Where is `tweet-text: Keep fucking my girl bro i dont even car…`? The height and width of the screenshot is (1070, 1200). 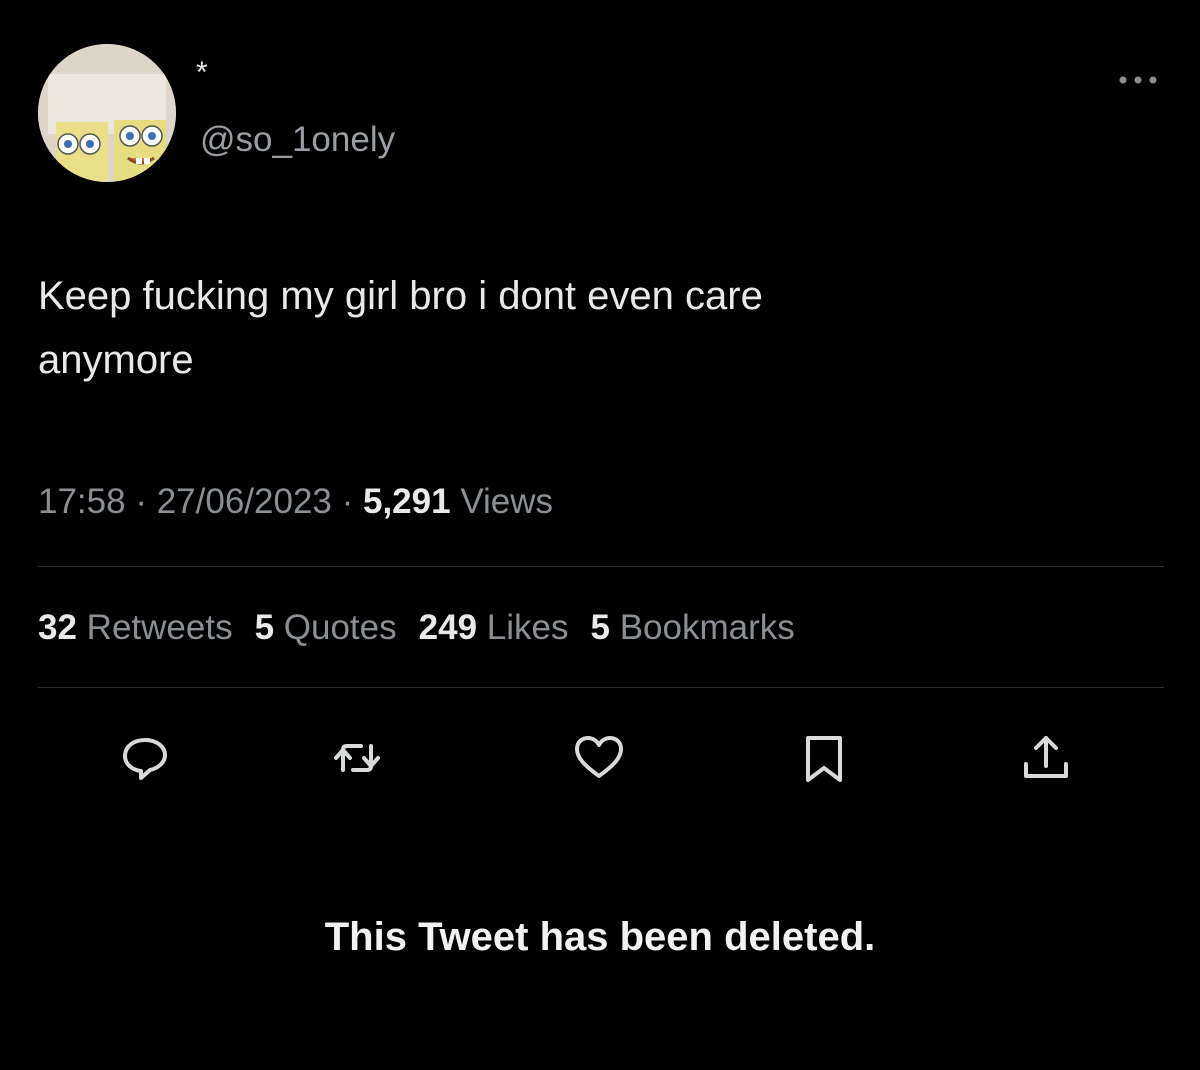
tweet-text: Keep fucking my girl bro i dont even car… is located at coordinates (588, 328).